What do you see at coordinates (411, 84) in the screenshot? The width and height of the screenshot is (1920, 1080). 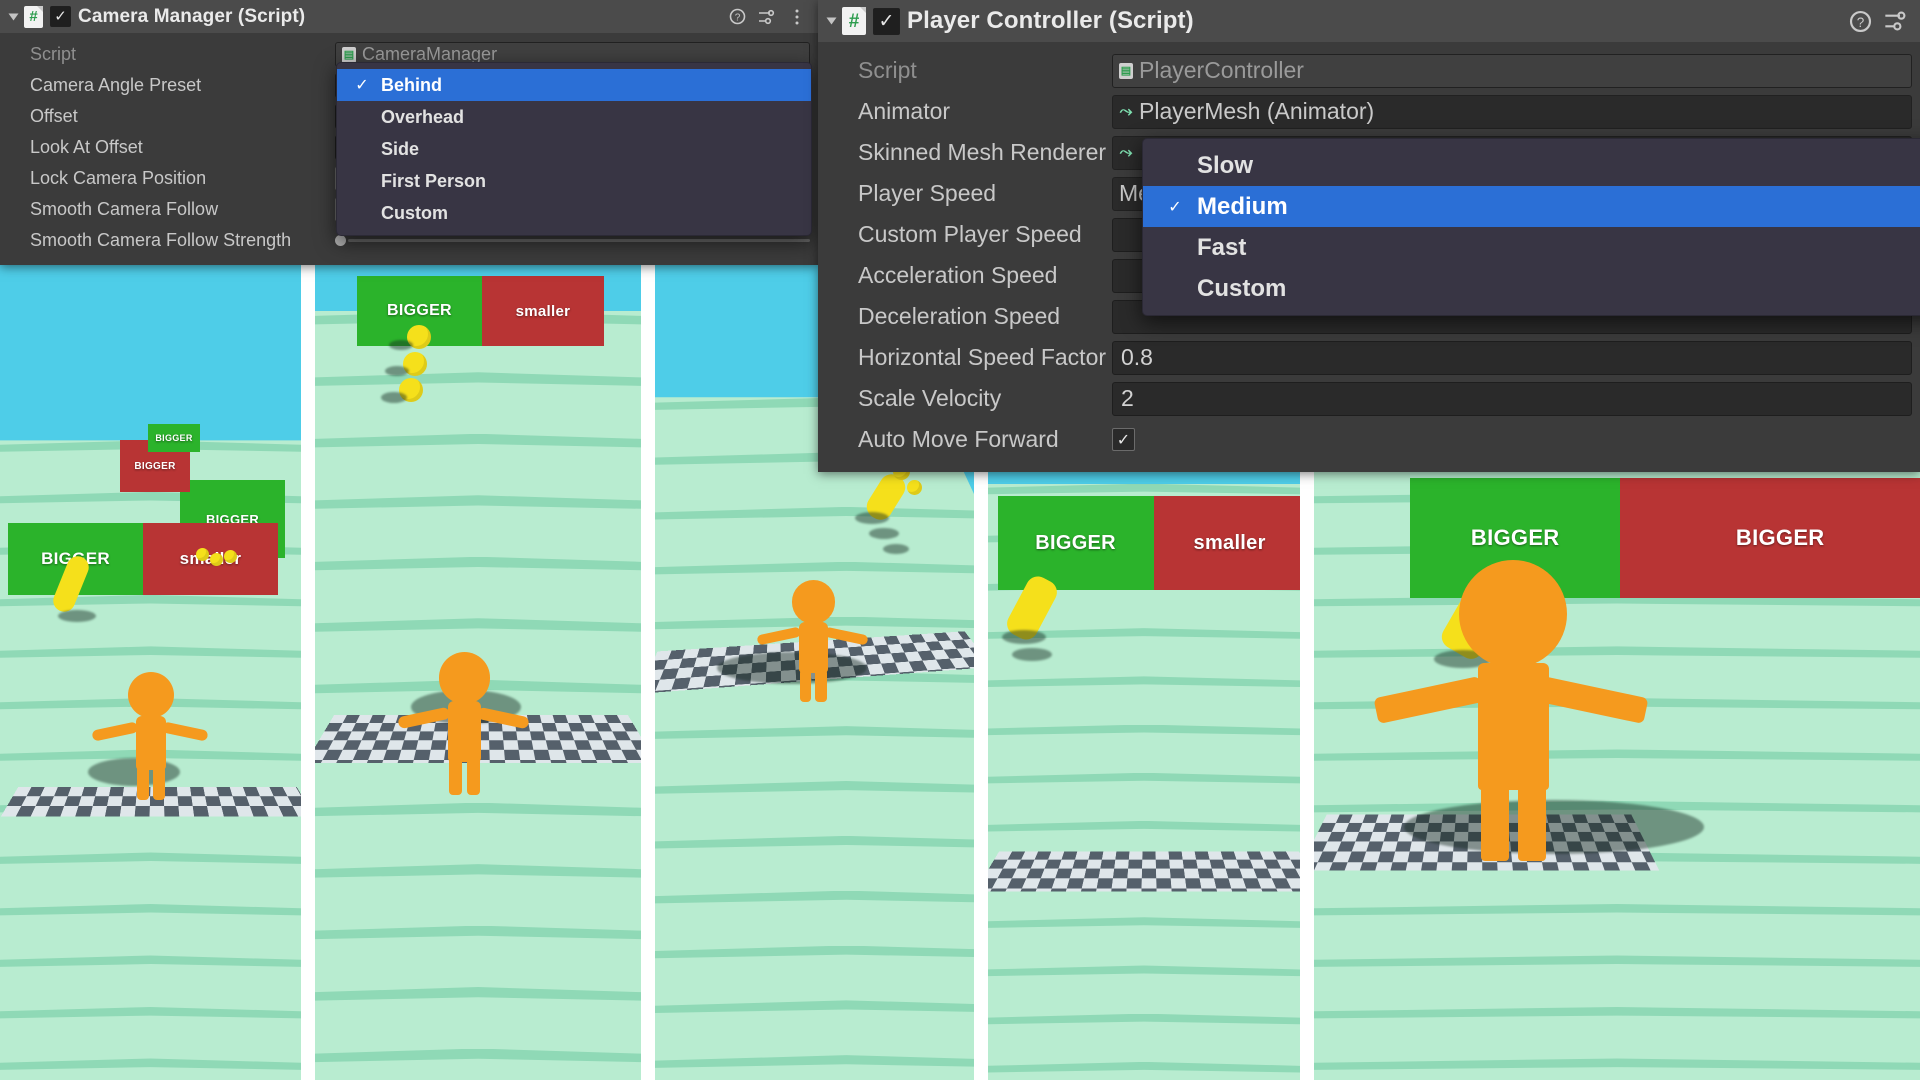 I see `dropdown-option-label: Behind` at bounding box center [411, 84].